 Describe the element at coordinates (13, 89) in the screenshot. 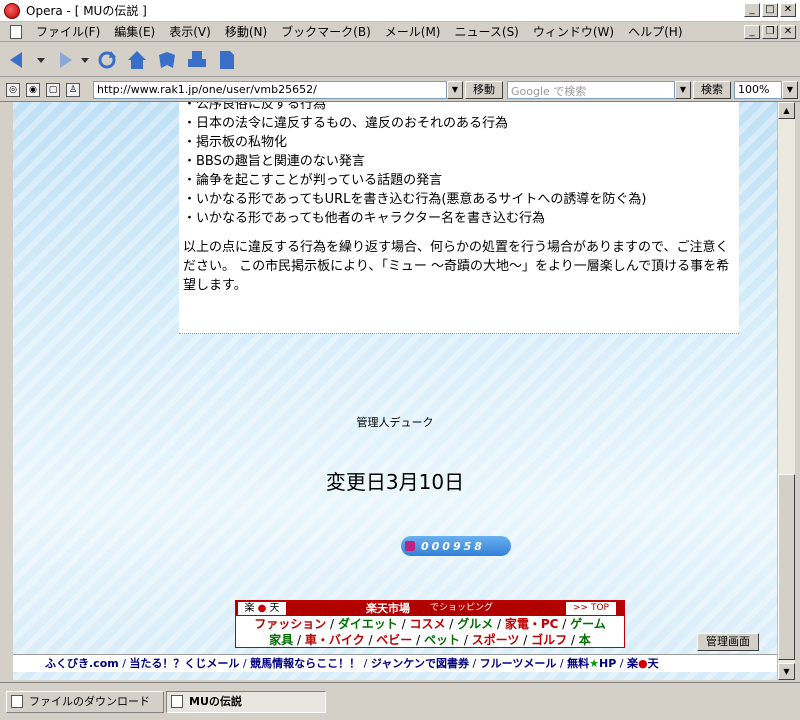

I see `security-icon: ◎` at that location.